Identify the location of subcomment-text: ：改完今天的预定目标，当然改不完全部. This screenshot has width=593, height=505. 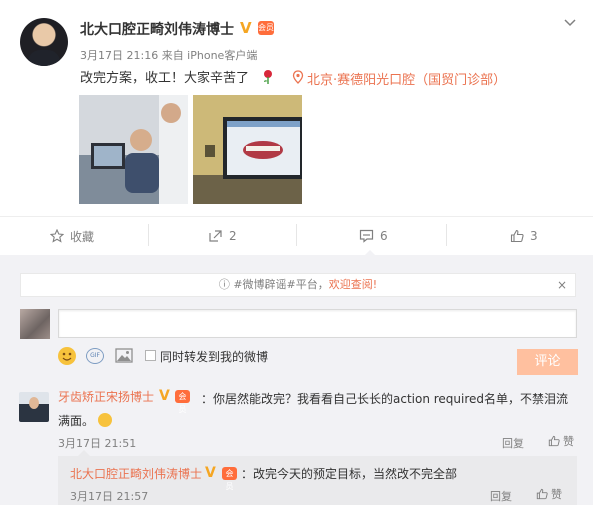
(349, 474).